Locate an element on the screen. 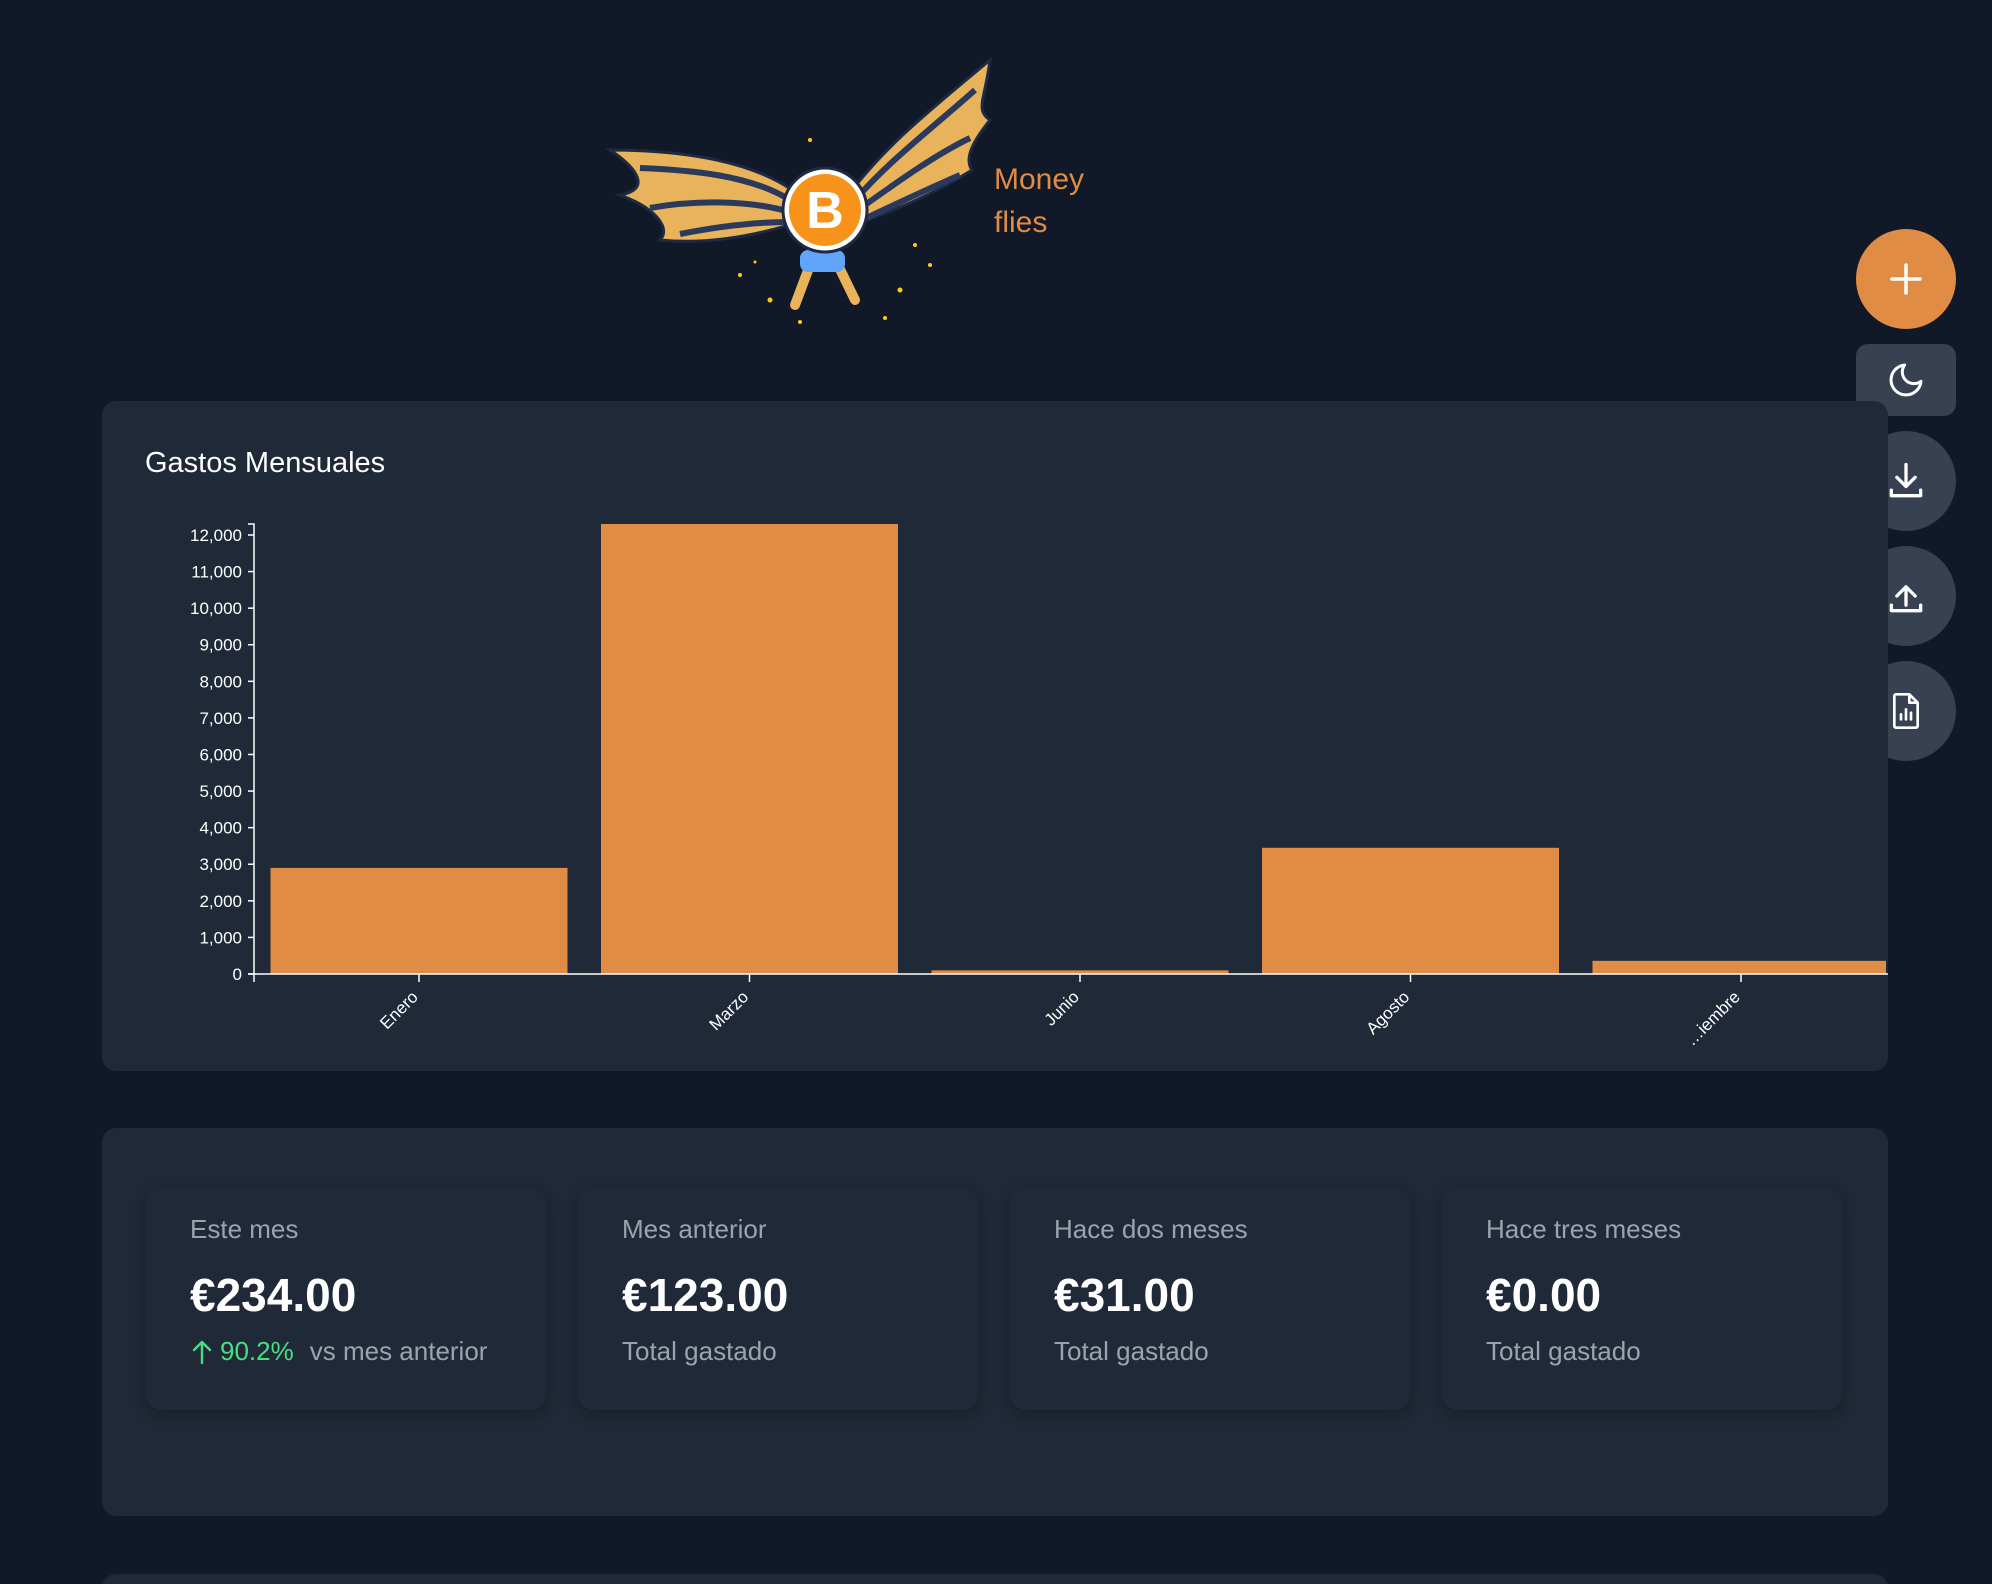 The image size is (1992, 1584). x-tick-label: Junio is located at coordinates (1062, 1008).